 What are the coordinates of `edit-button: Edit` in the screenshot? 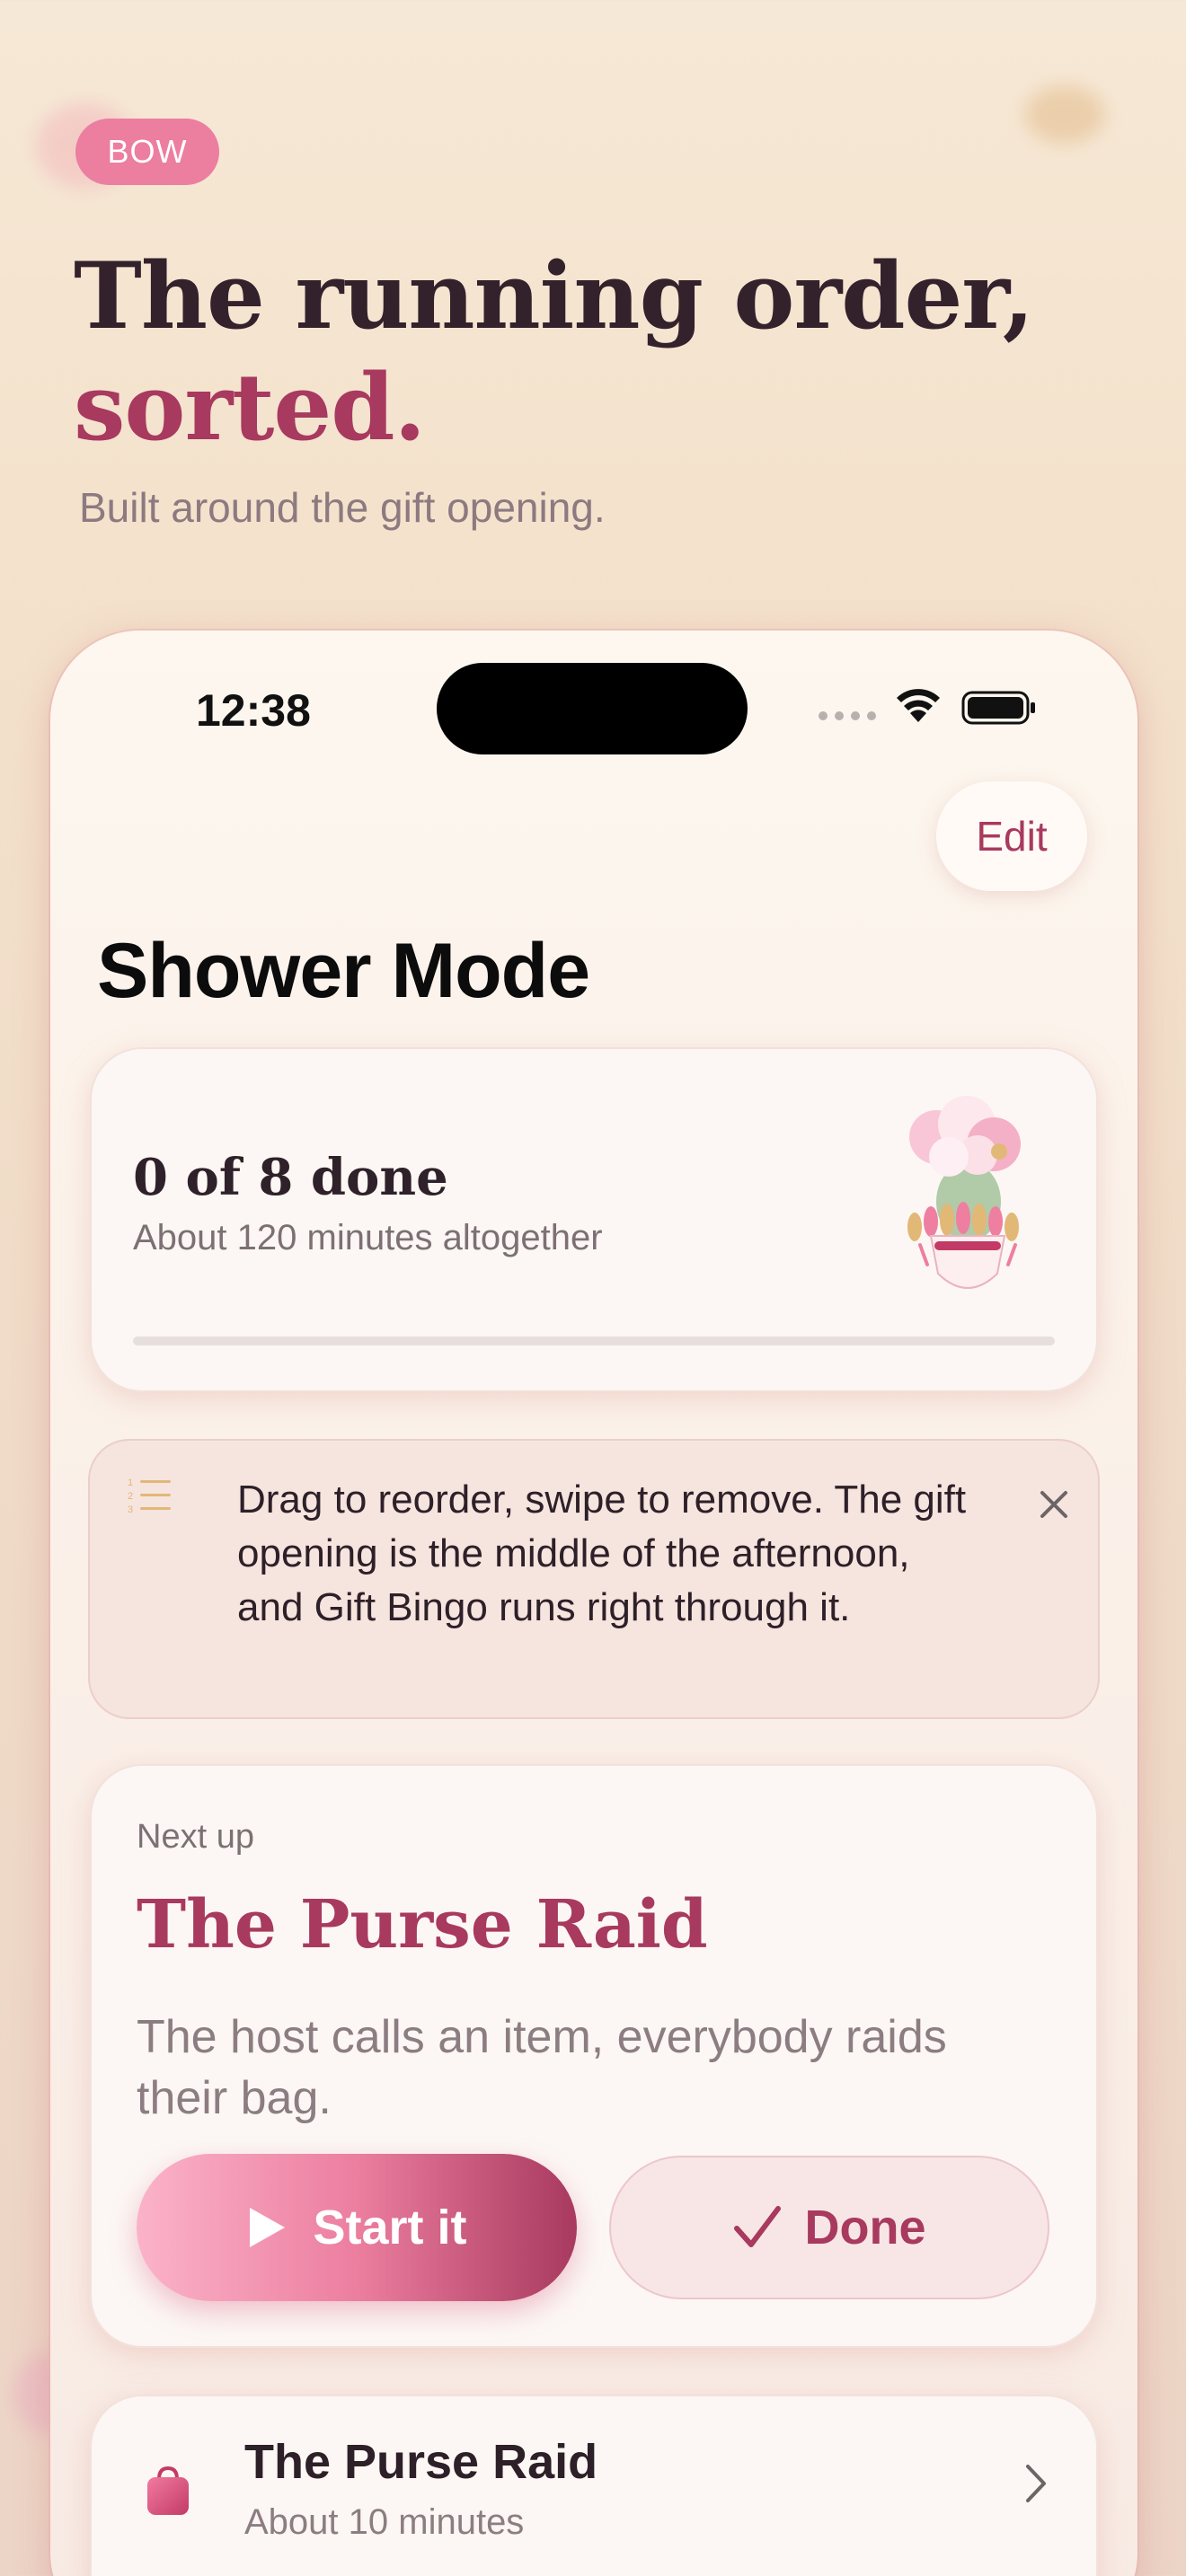 It's located at (1011, 836).